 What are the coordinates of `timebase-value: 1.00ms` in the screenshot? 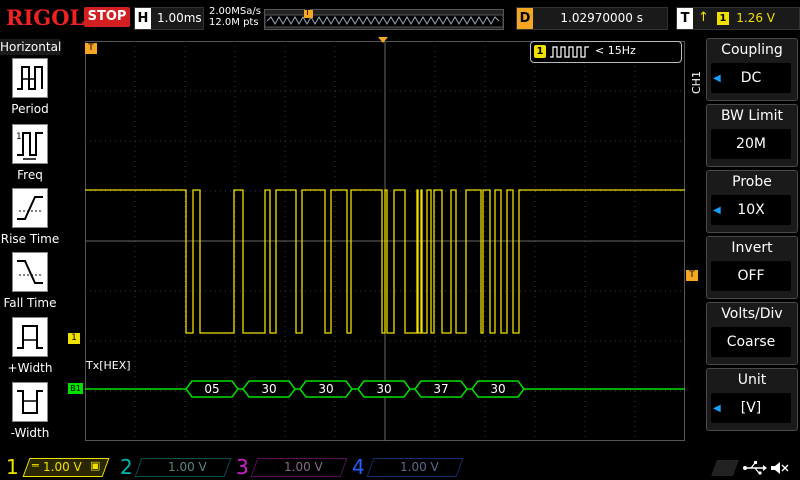 It's located at (179, 18).